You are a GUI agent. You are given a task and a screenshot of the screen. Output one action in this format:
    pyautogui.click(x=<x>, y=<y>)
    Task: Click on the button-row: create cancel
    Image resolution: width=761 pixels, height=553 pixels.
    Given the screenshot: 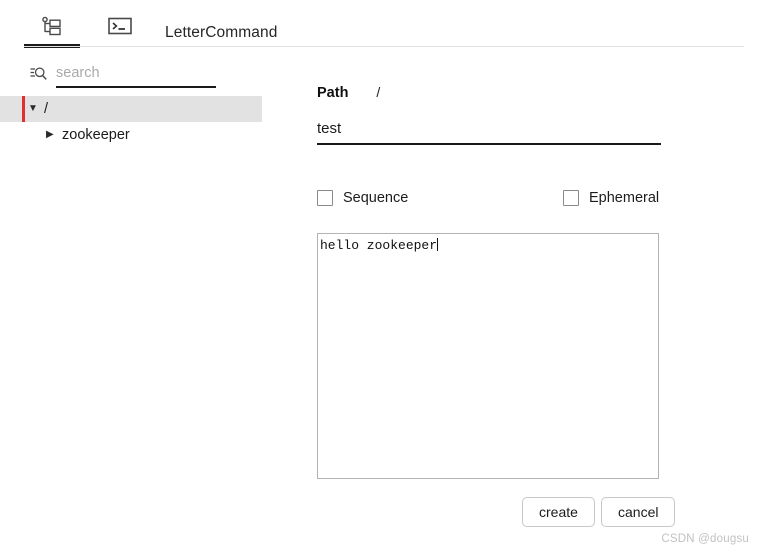 What is the action you would take?
    pyautogui.click(x=496, y=513)
    